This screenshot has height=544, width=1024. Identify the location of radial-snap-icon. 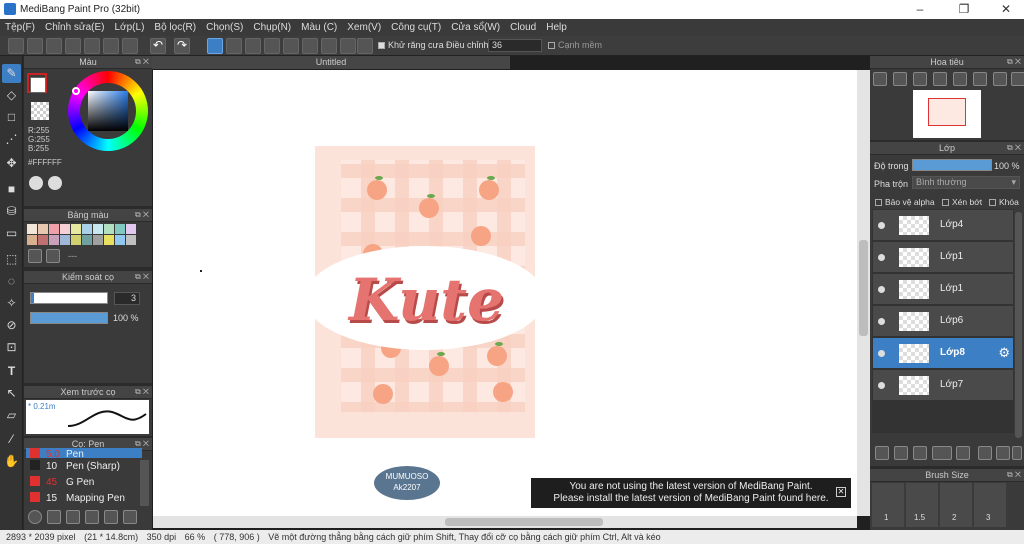
(291, 46).